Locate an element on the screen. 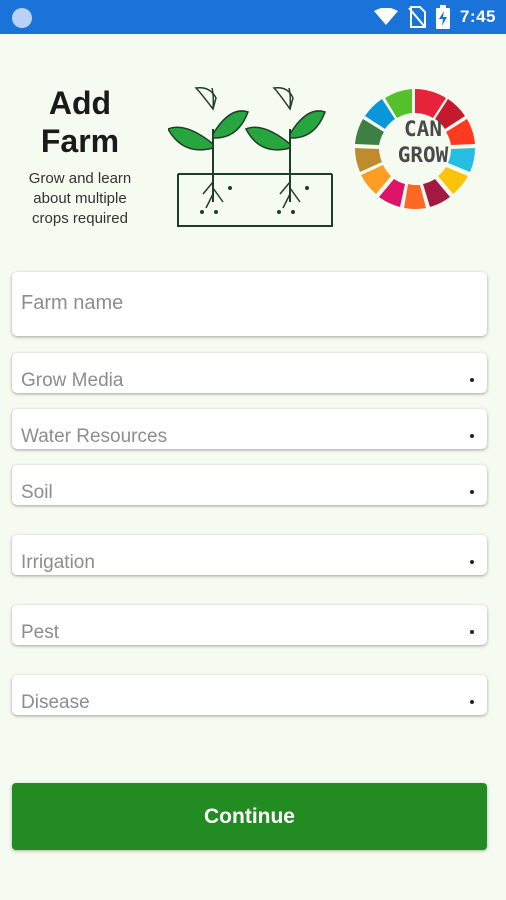  status-icons: 7:45 is located at coordinates (434, 17).